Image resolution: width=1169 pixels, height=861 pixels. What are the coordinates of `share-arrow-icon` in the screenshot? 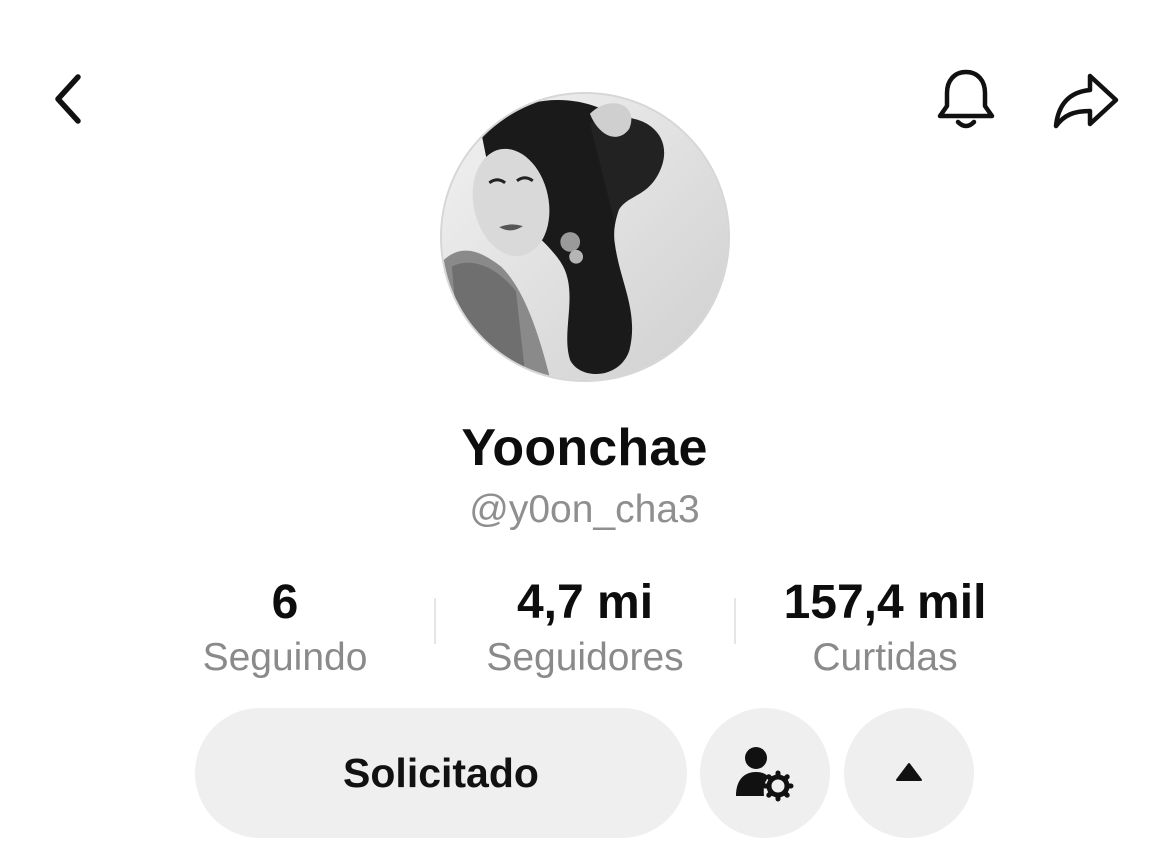 It's located at (1086, 101).